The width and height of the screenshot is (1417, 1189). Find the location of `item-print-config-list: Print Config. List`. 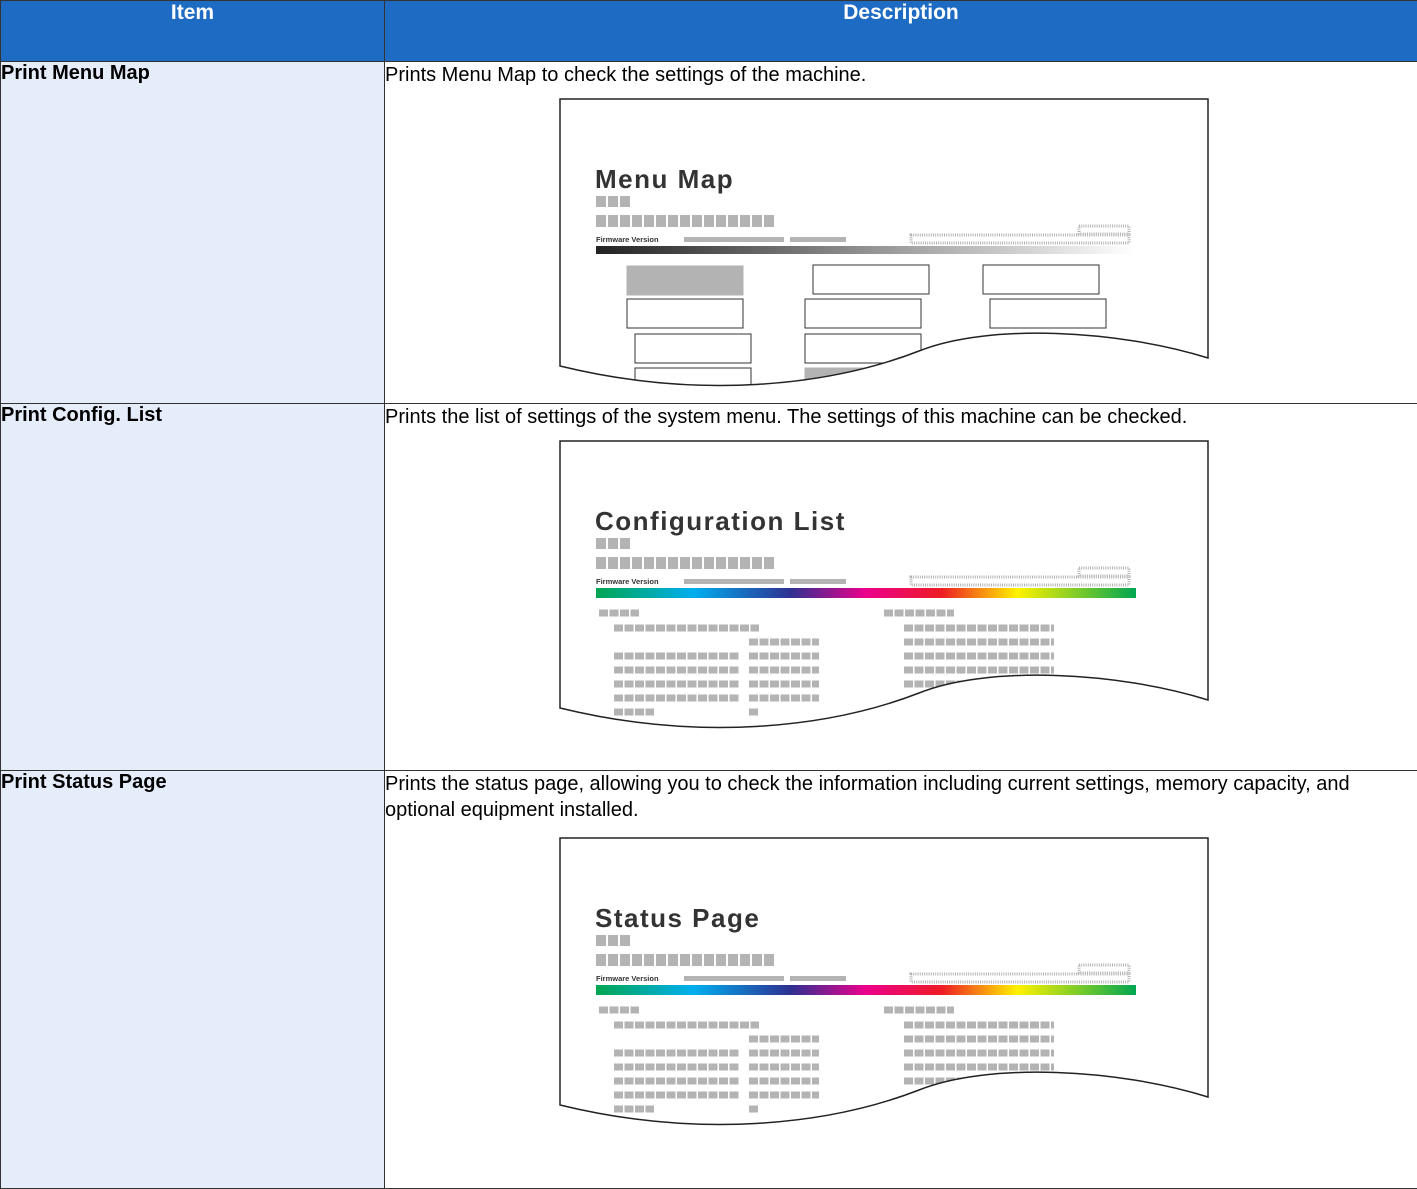

item-print-config-list: Print Config. List is located at coordinates (193, 587).